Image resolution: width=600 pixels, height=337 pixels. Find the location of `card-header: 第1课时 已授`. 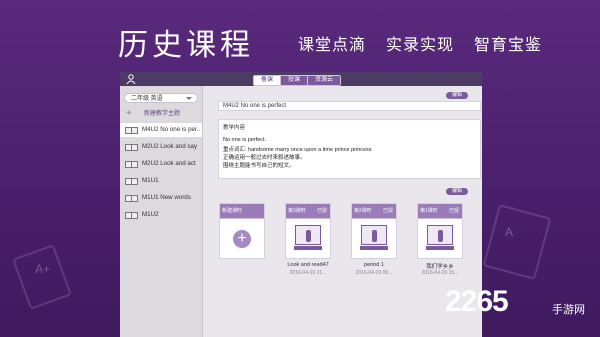

card-header: 第1课时 已授 is located at coordinates (440, 211).